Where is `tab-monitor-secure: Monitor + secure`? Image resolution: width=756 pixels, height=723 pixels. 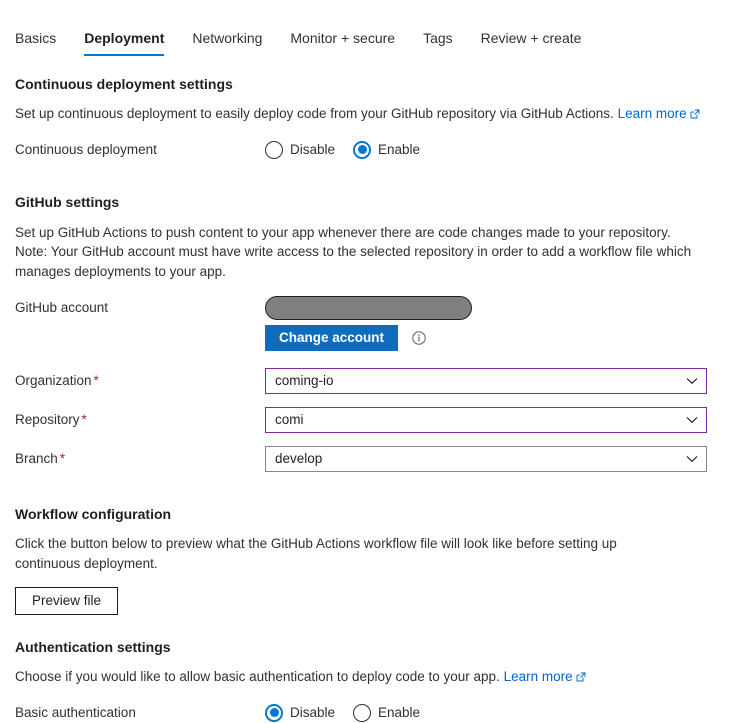
tab-monitor-secure: Monitor + secure is located at coordinates (342, 42).